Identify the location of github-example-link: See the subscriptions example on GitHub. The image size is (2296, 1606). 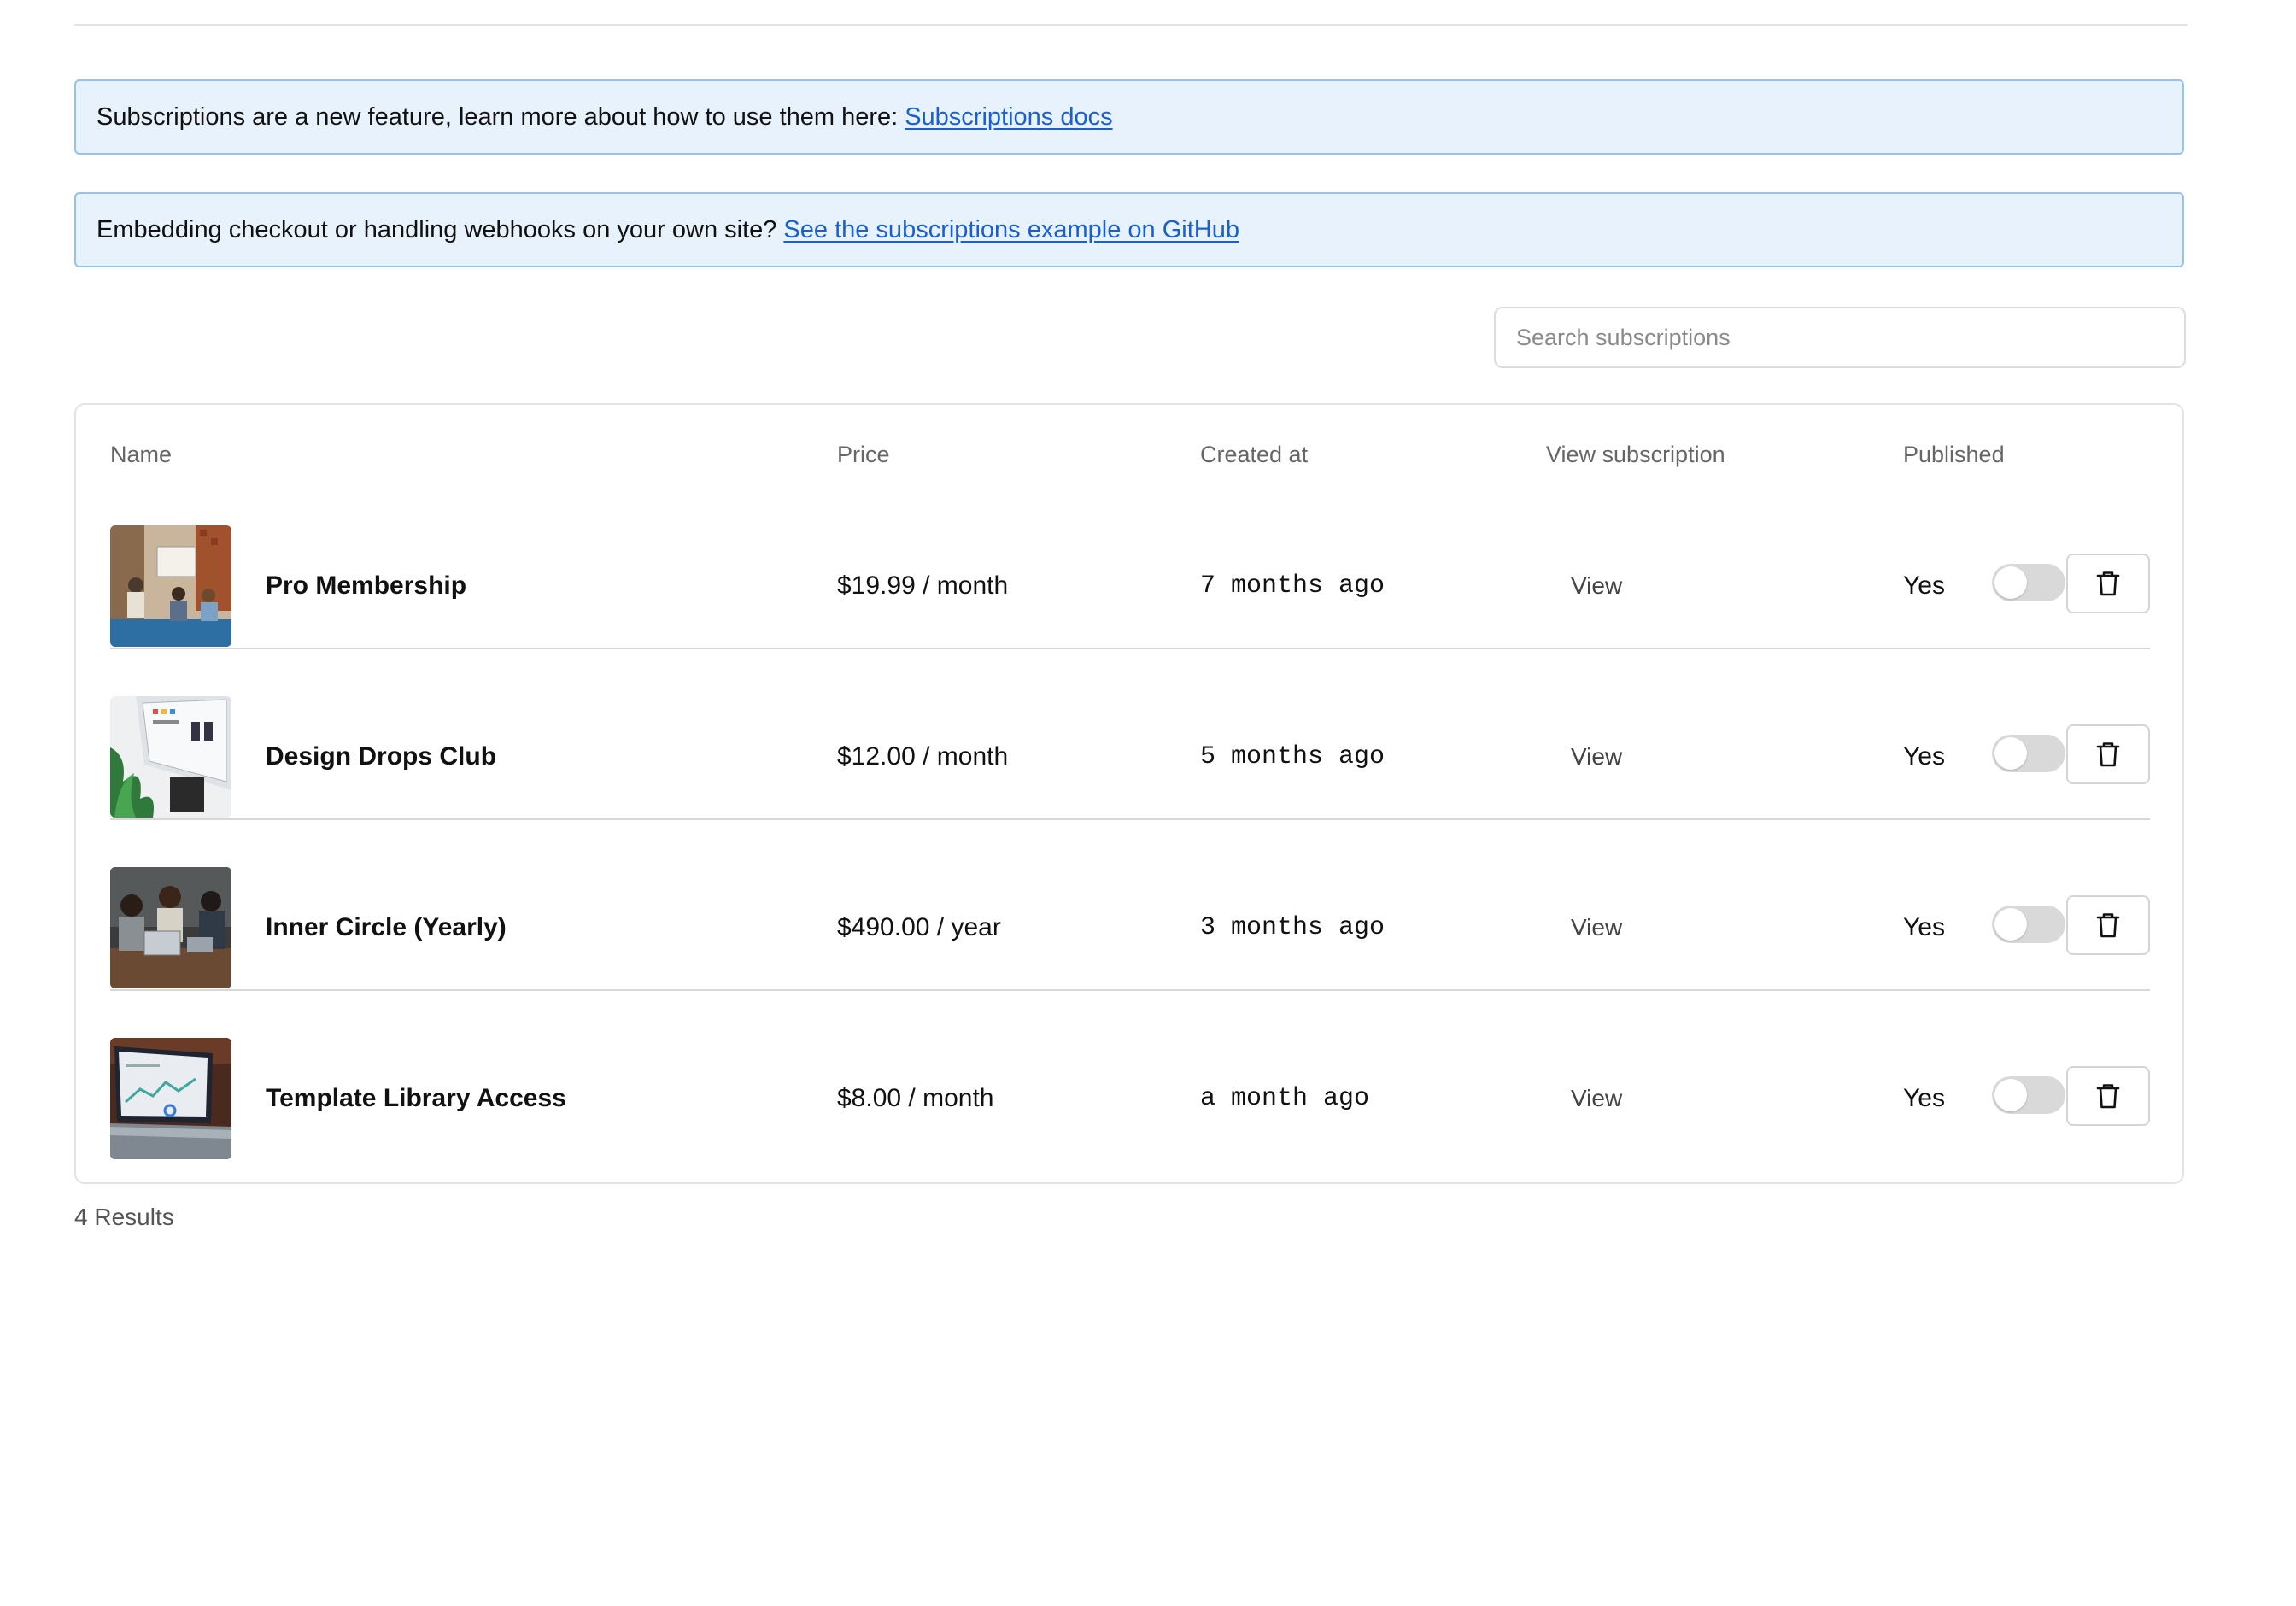
(1011, 230).